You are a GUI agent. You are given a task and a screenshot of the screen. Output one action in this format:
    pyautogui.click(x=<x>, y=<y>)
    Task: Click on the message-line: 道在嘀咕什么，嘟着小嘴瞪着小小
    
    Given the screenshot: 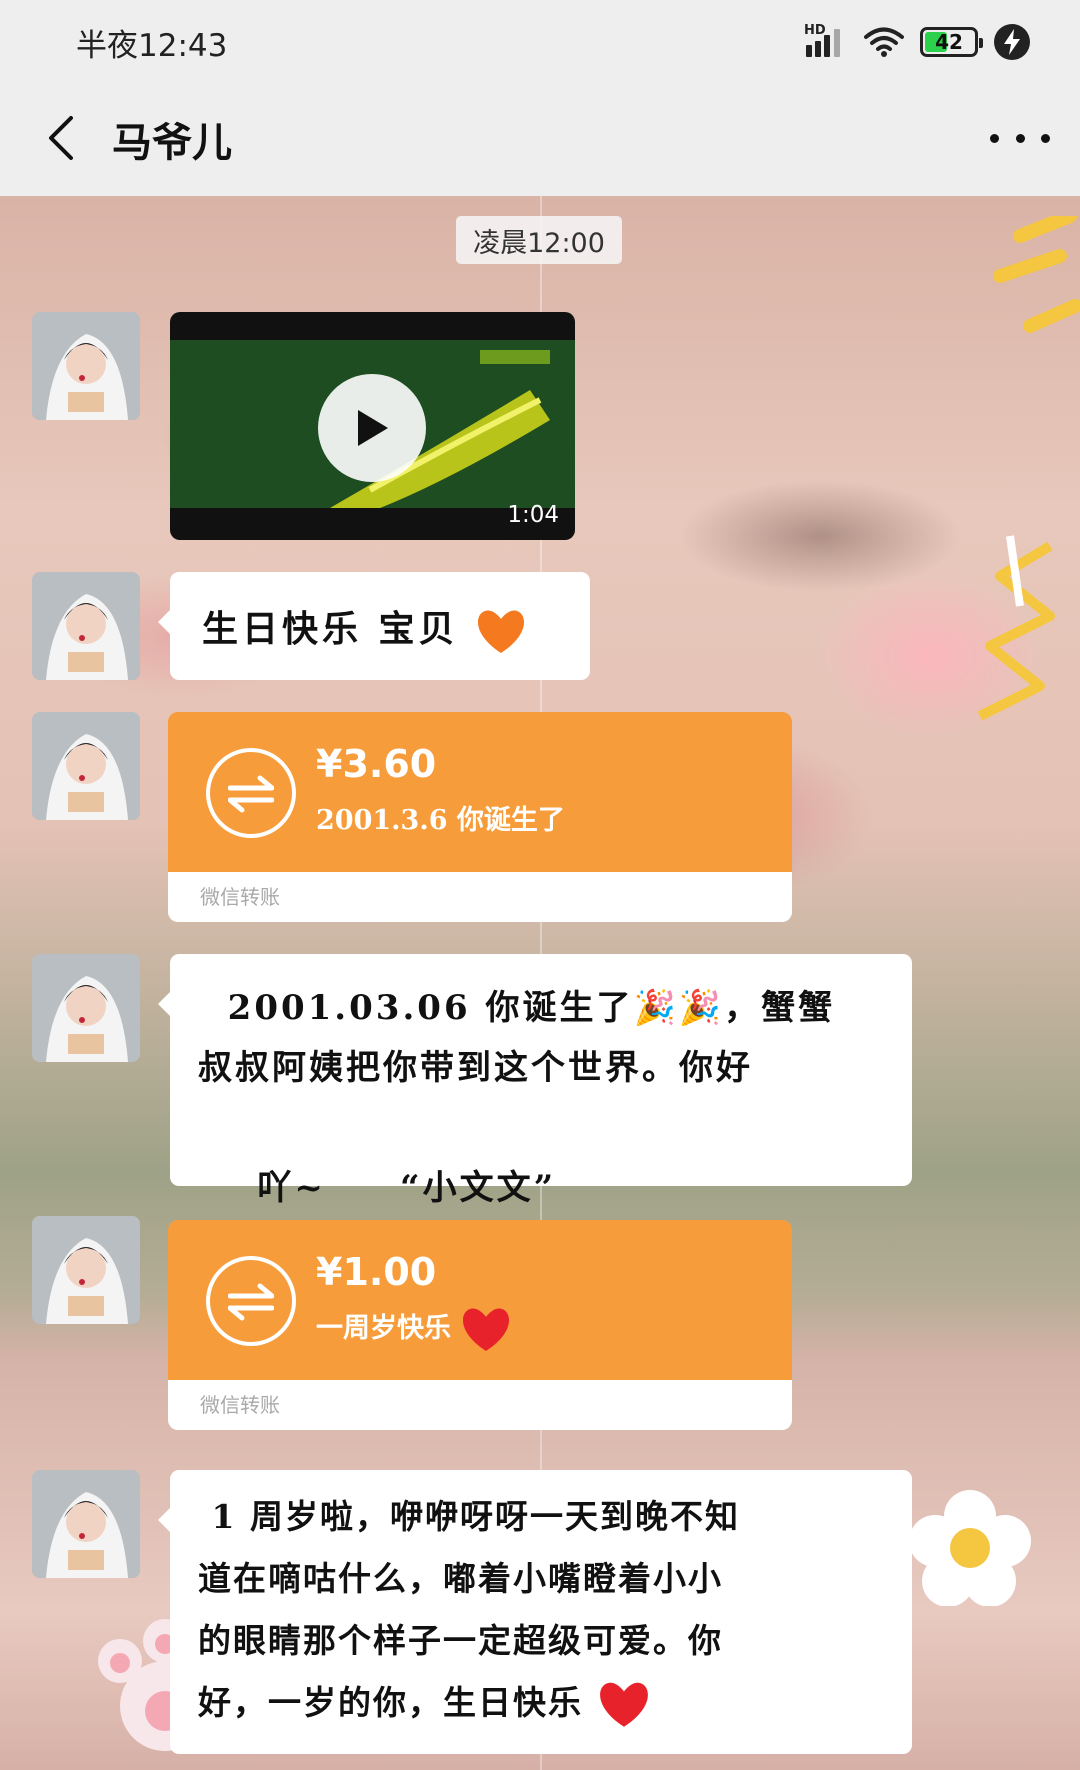 What is the action you would take?
    pyautogui.click(x=460, y=1578)
    